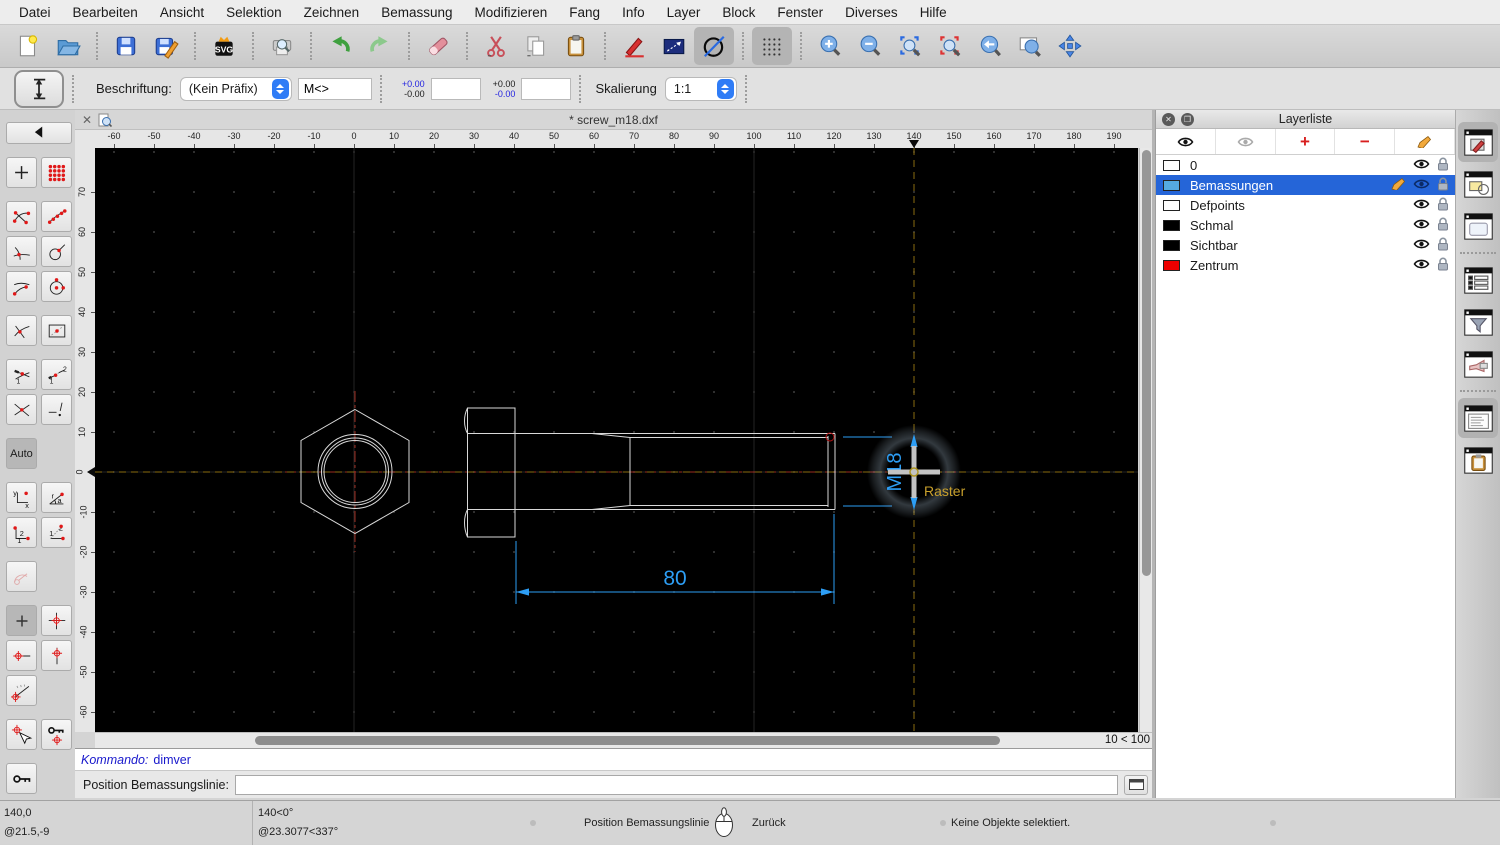 The height and width of the screenshot is (845, 1500). I want to click on hide-all-layers-button, so click(1246, 141).